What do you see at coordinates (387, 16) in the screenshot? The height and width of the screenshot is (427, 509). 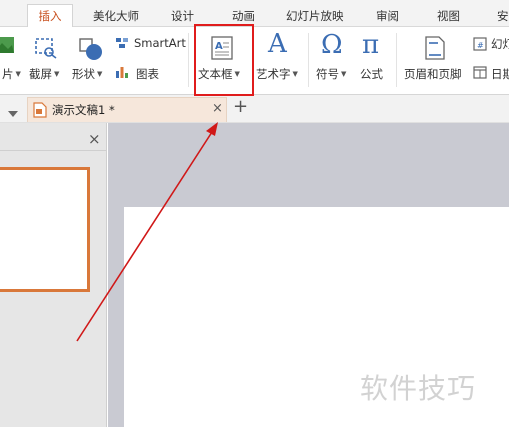 I see `tab-review: 审阅` at bounding box center [387, 16].